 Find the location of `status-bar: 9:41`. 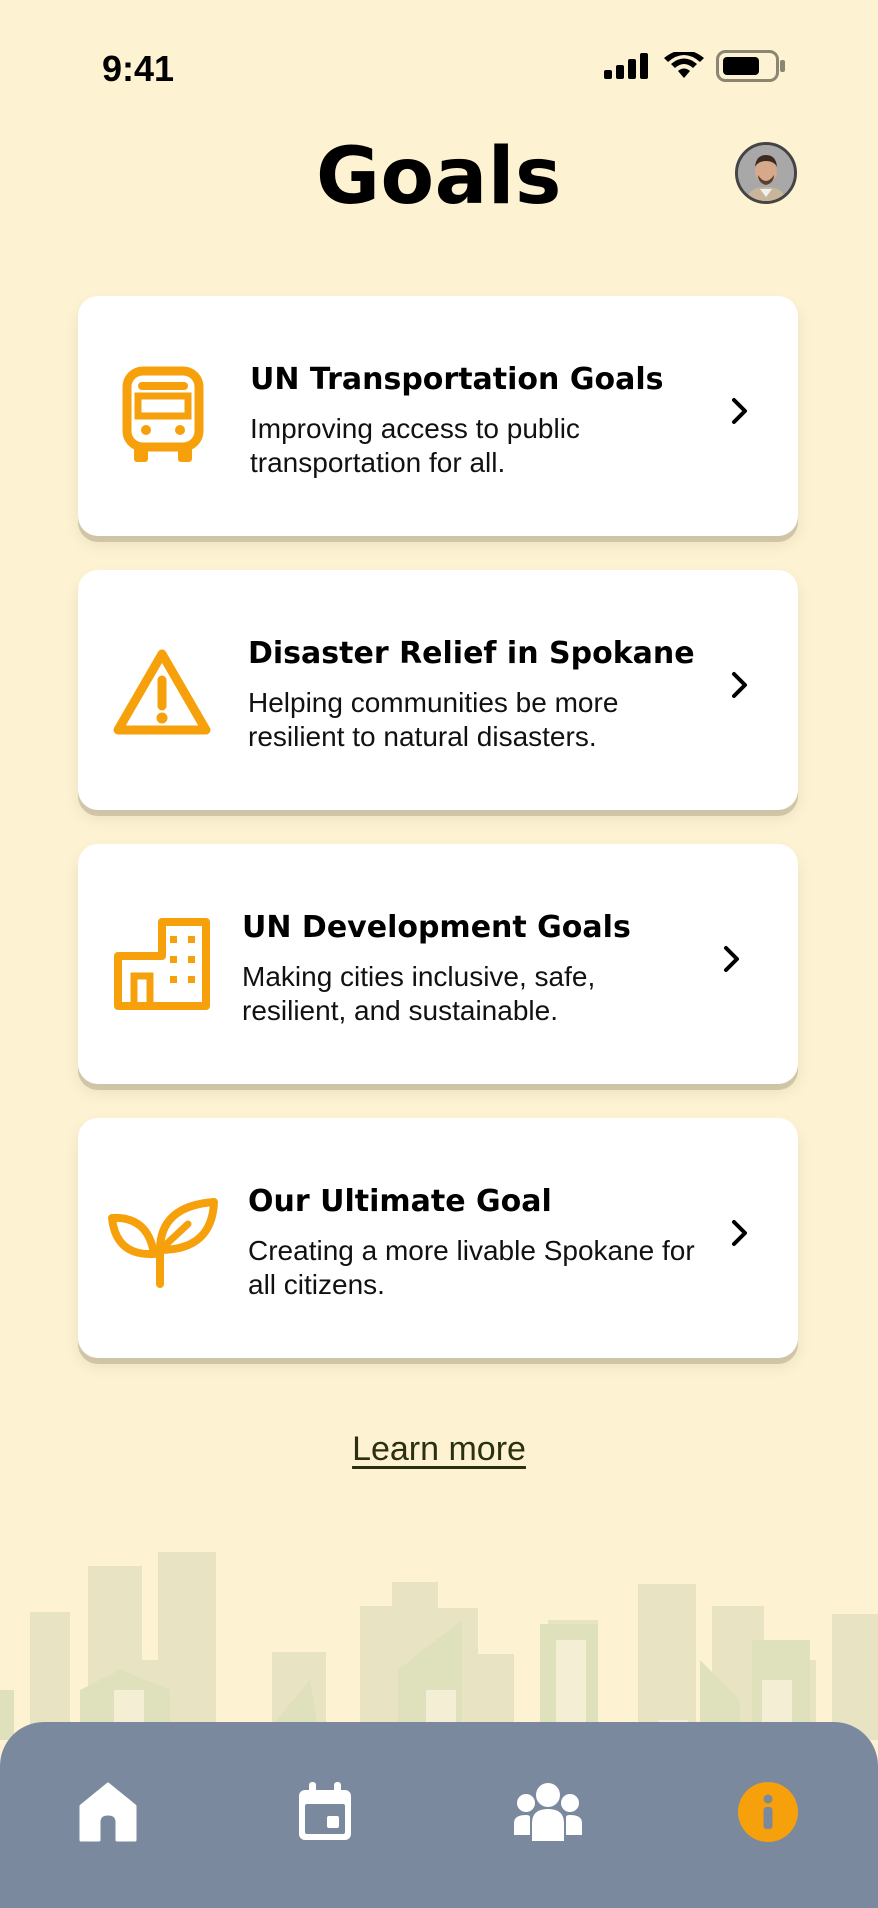

status-bar: 9:41 is located at coordinates (439, 70).